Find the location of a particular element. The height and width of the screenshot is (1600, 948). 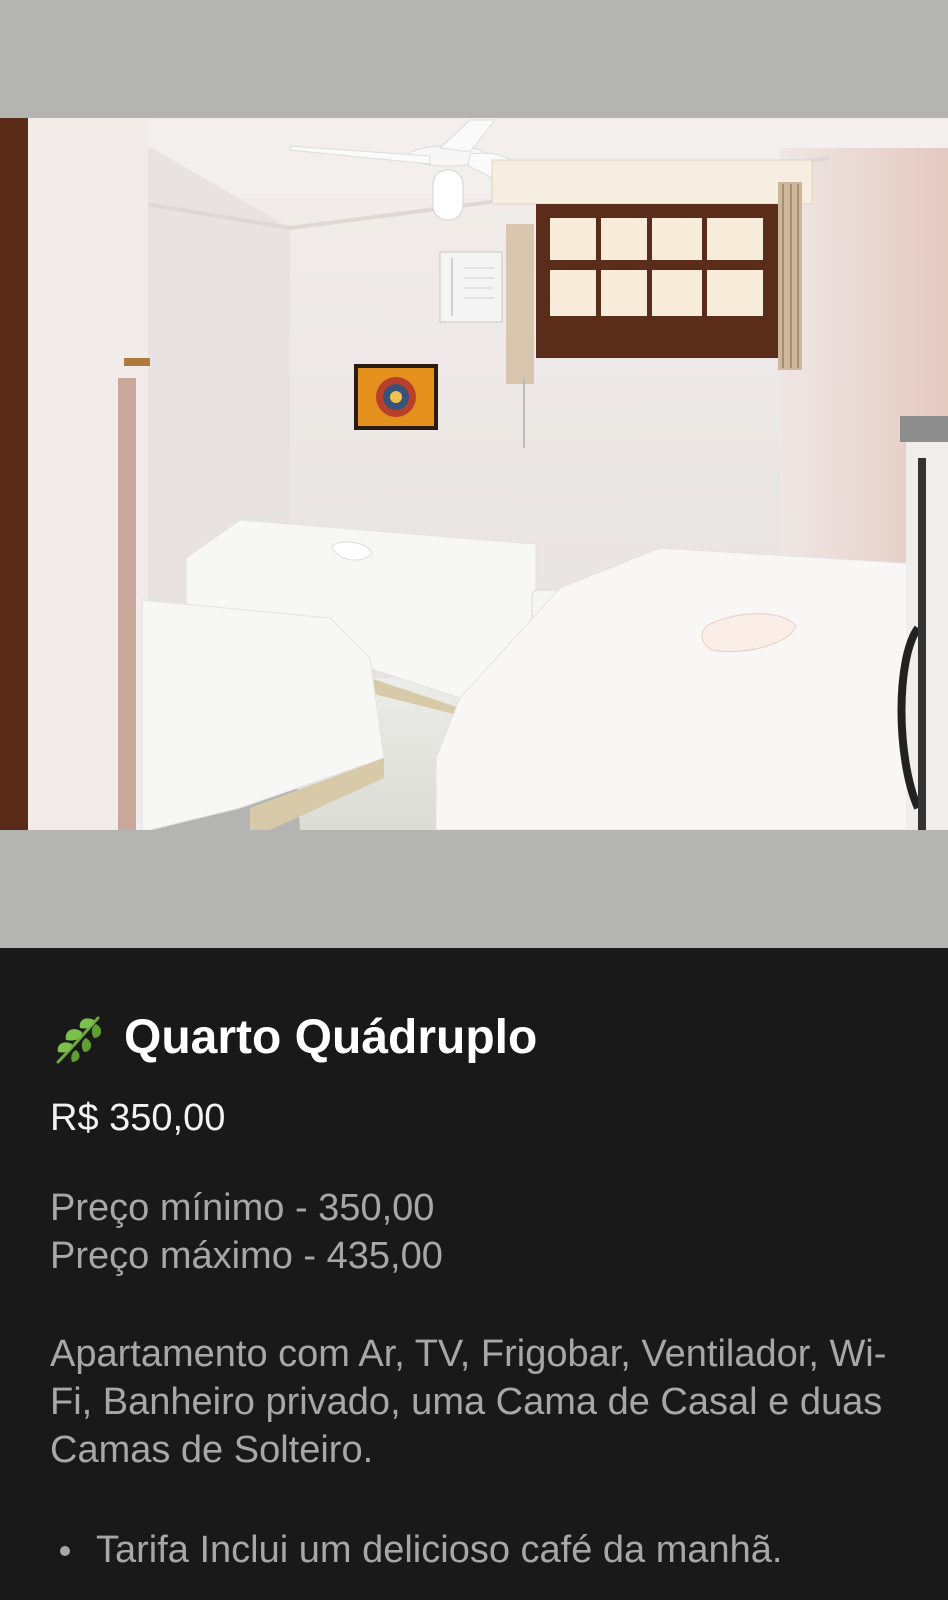

title-row: Quarto Quádruplo is located at coordinates (293, 1038).